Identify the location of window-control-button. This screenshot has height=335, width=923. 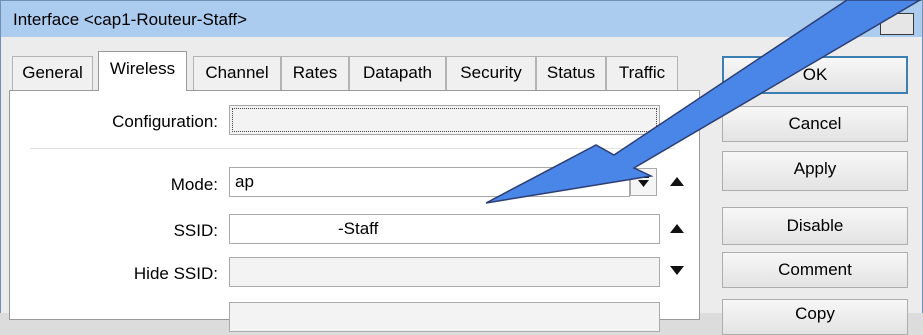
(897, 24).